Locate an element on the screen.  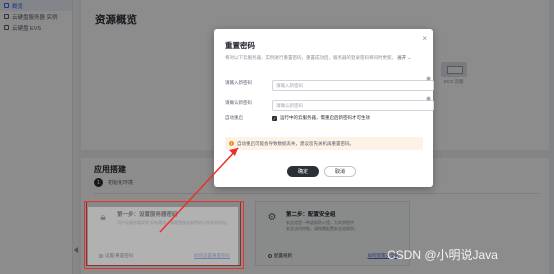
confirm-password-wrapper: ◉ is located at coordinates (353, 103).